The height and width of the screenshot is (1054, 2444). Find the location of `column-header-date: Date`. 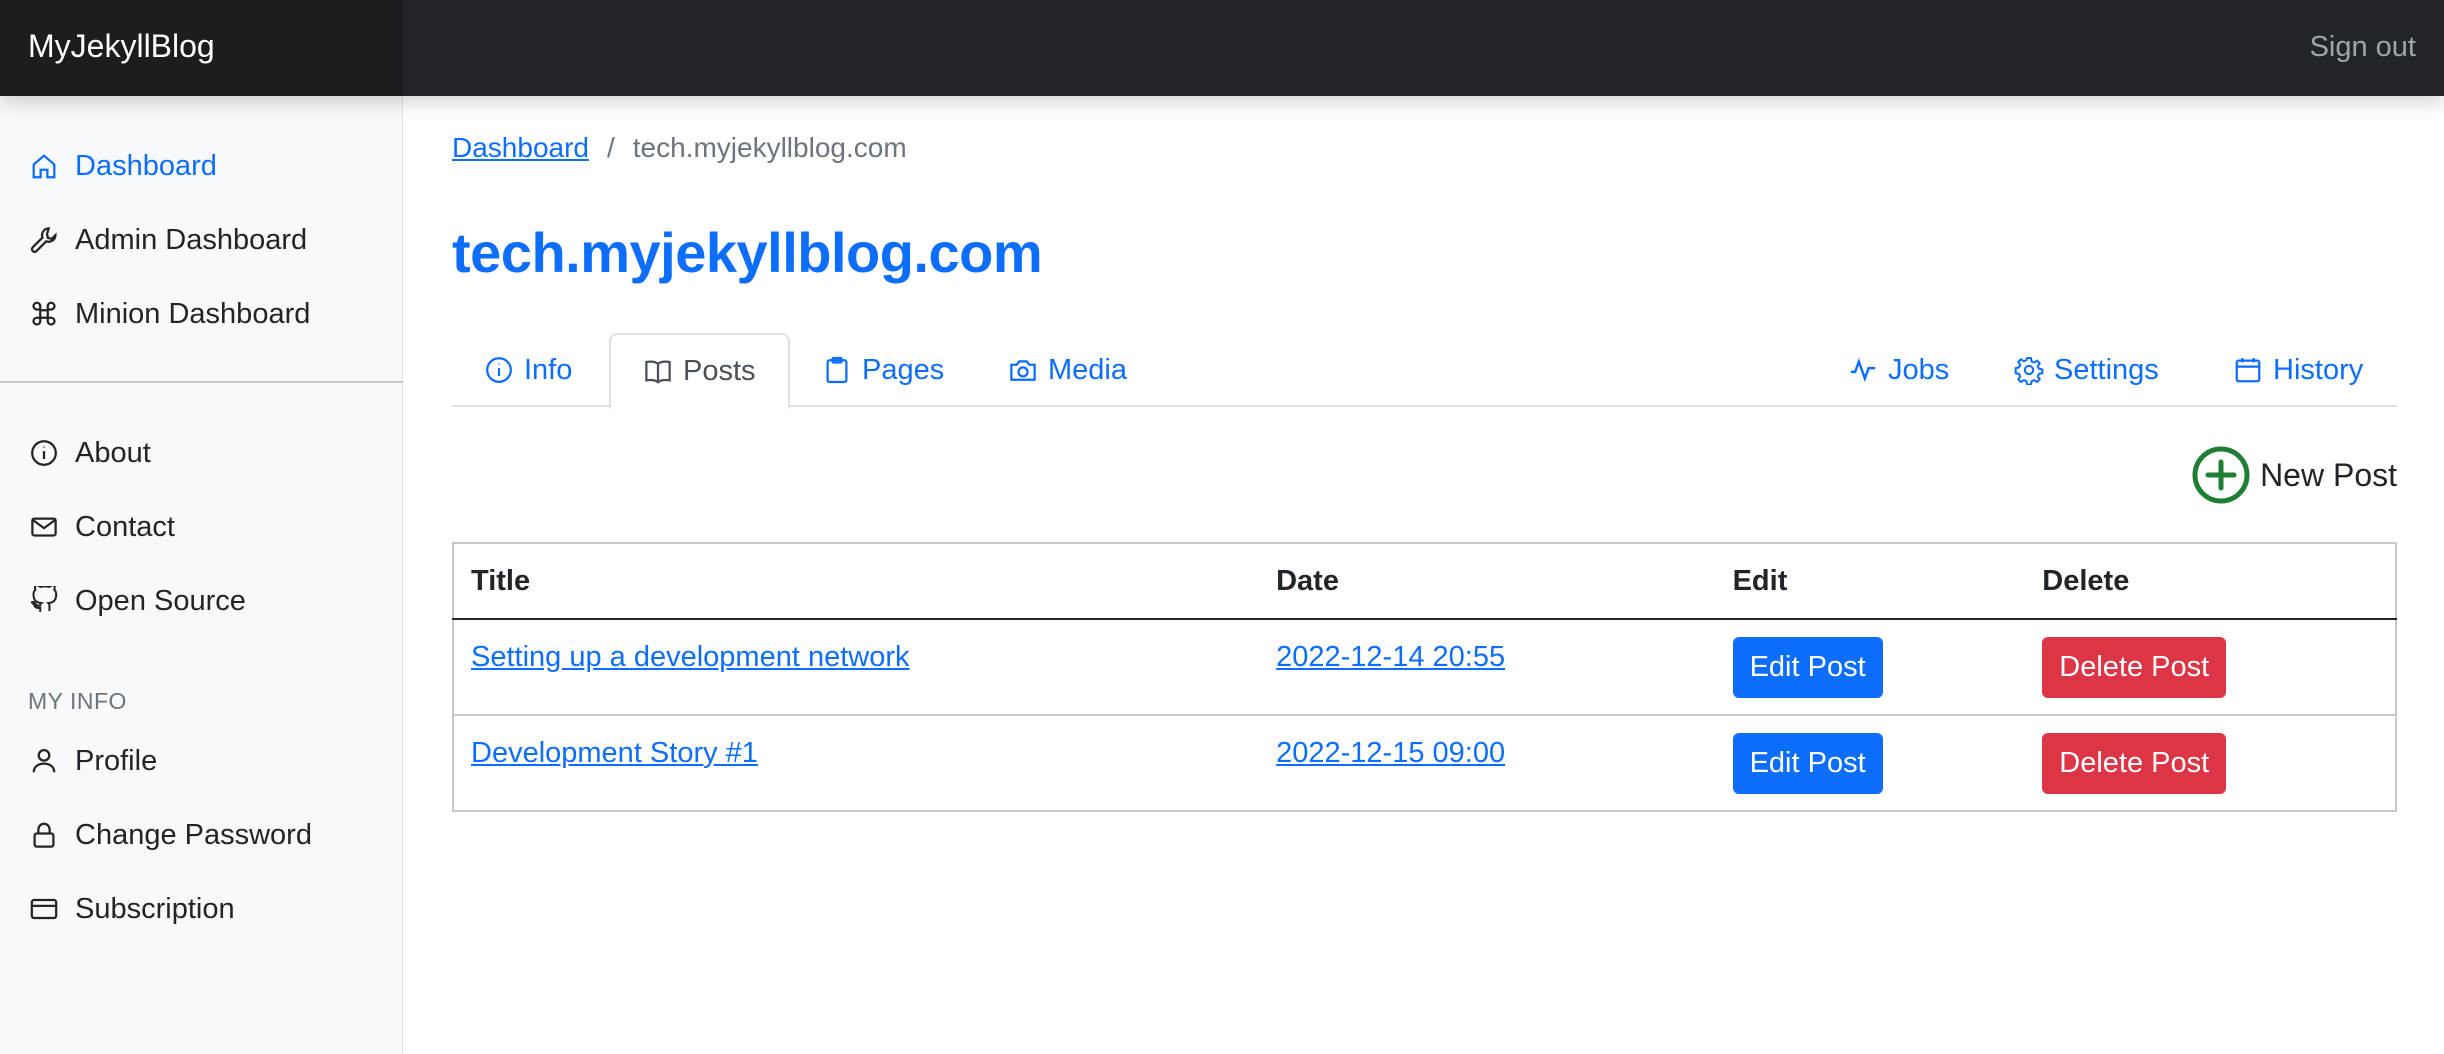

column-header-date: Date is located at coordinates (1487, 581).